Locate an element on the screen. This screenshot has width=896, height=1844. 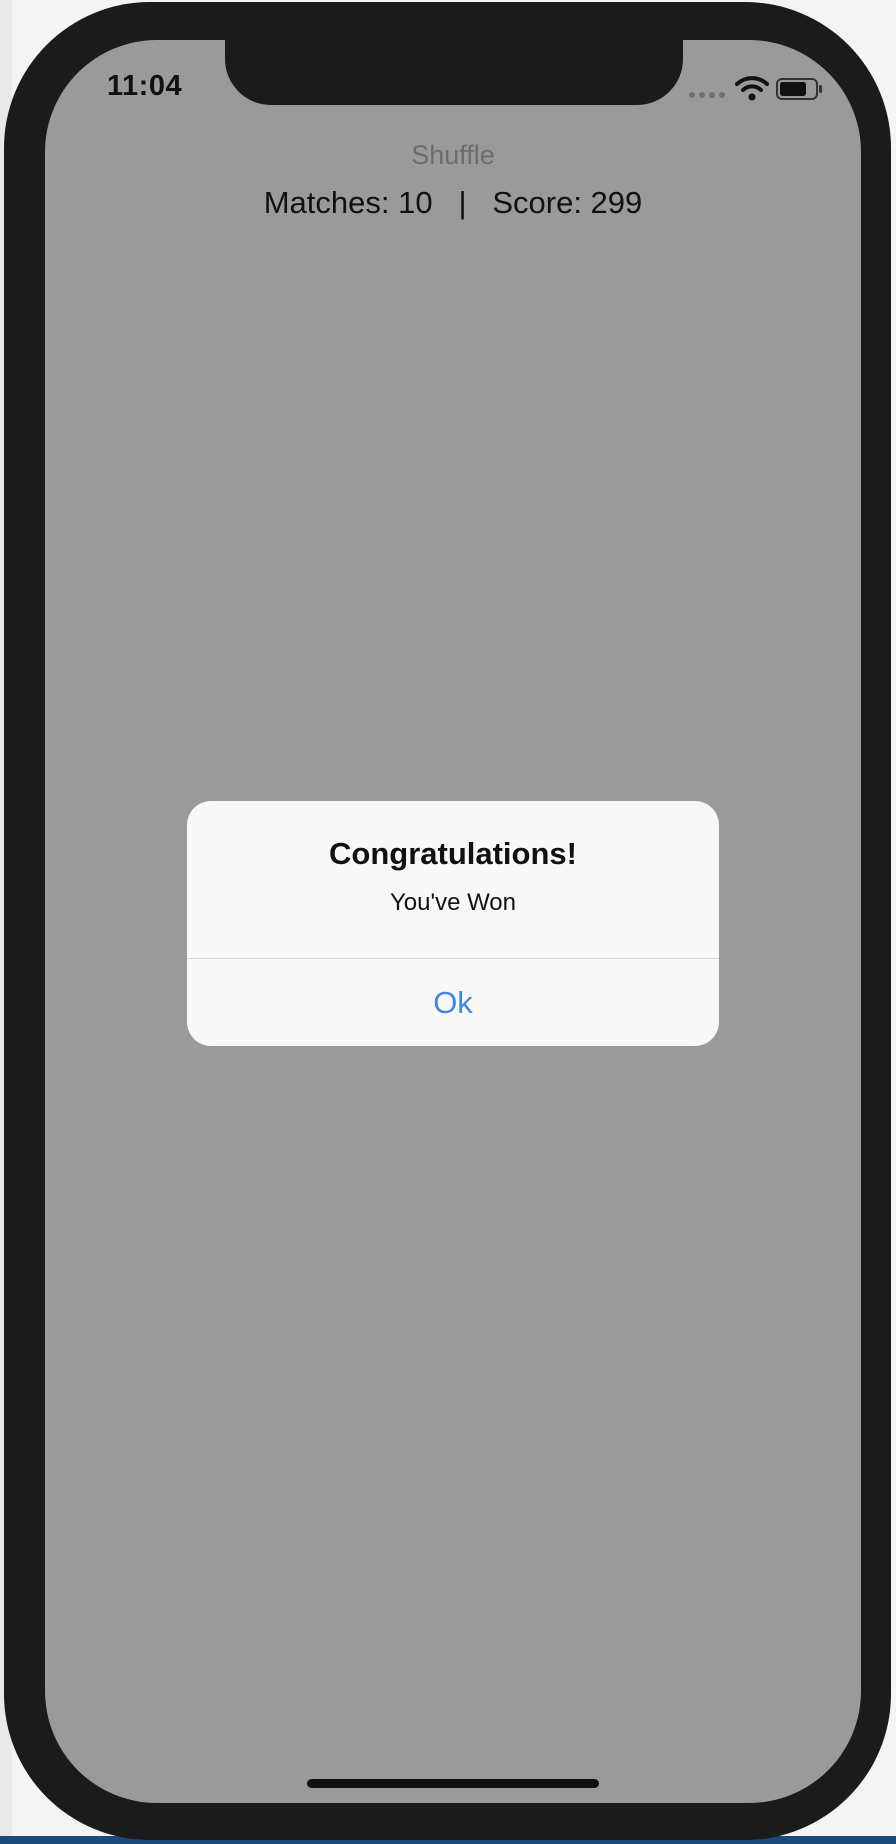
alert-title: Congratulations! is located at coordinates (453, 853).